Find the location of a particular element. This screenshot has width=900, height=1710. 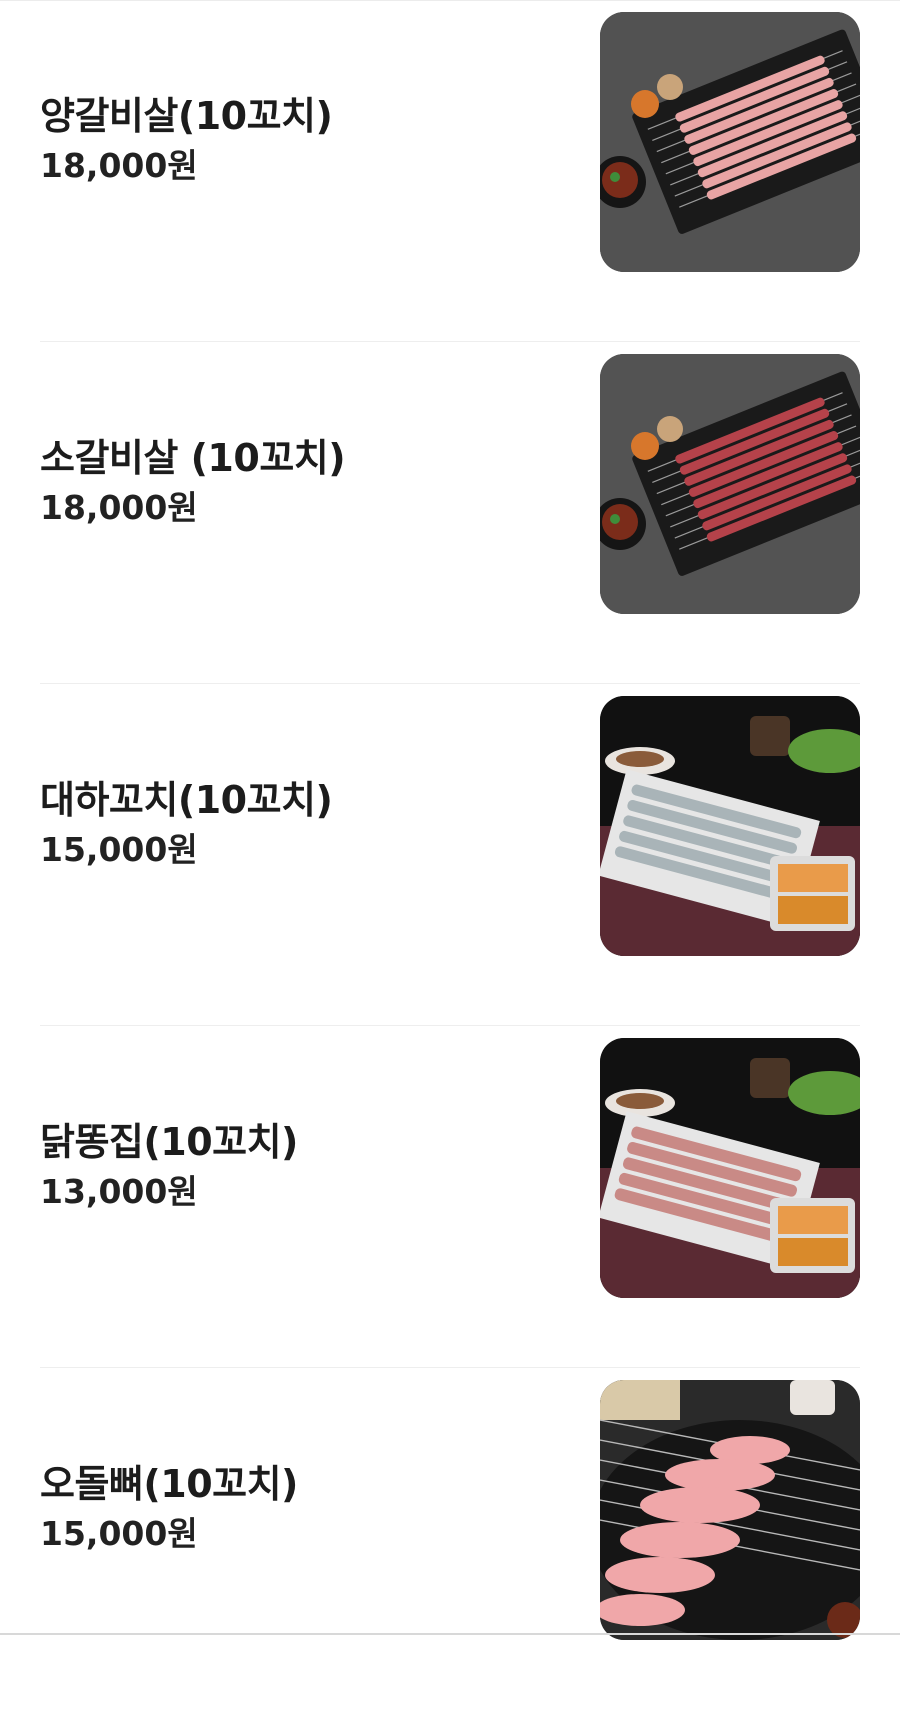

chicken-gizzard-skewers-photo is located at coordinates (730, 1168).